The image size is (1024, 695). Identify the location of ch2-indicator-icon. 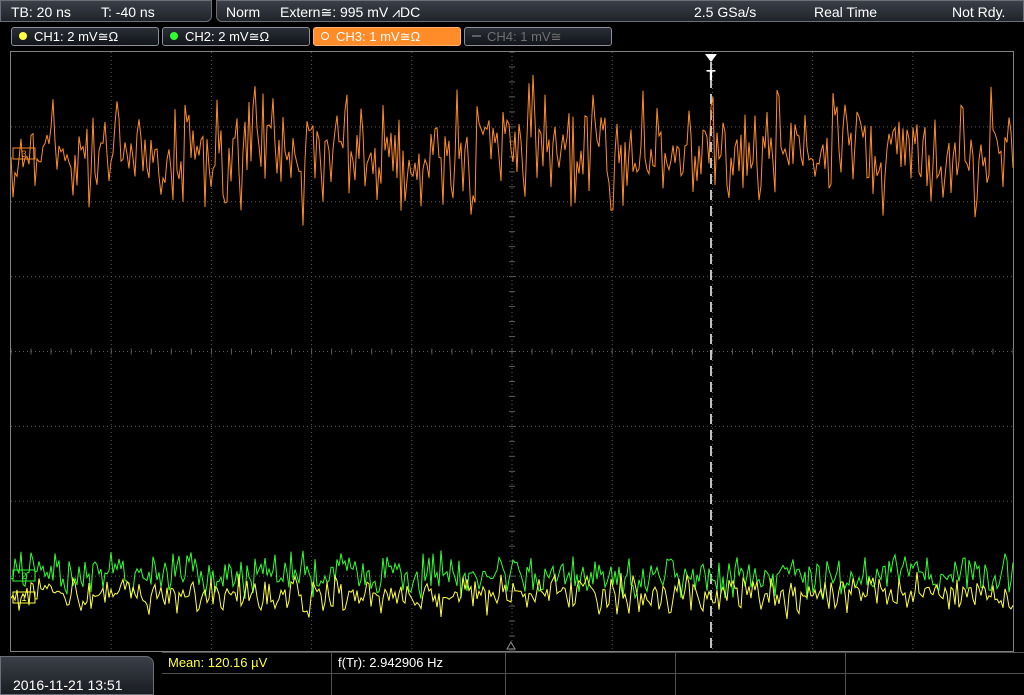
(174, 36).